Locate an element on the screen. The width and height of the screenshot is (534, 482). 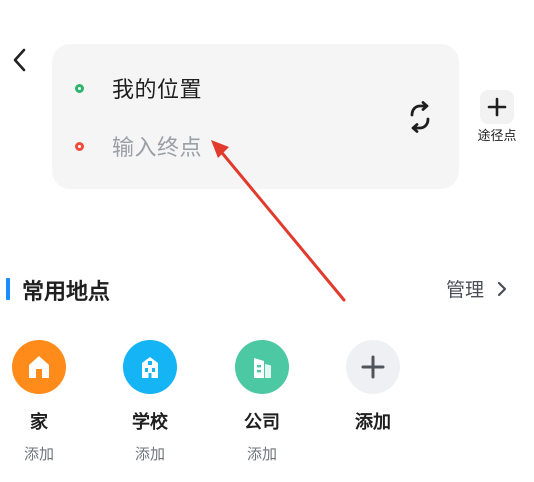
origin-input: 我的位置 is located at coordinates (157, 88).